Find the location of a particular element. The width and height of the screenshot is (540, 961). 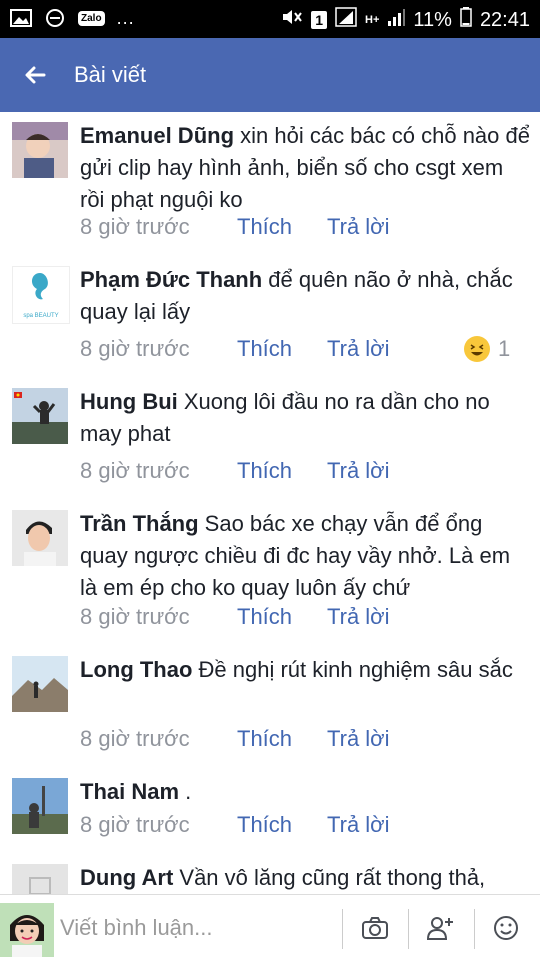

battery-icon is located at coordinates (466, 20).